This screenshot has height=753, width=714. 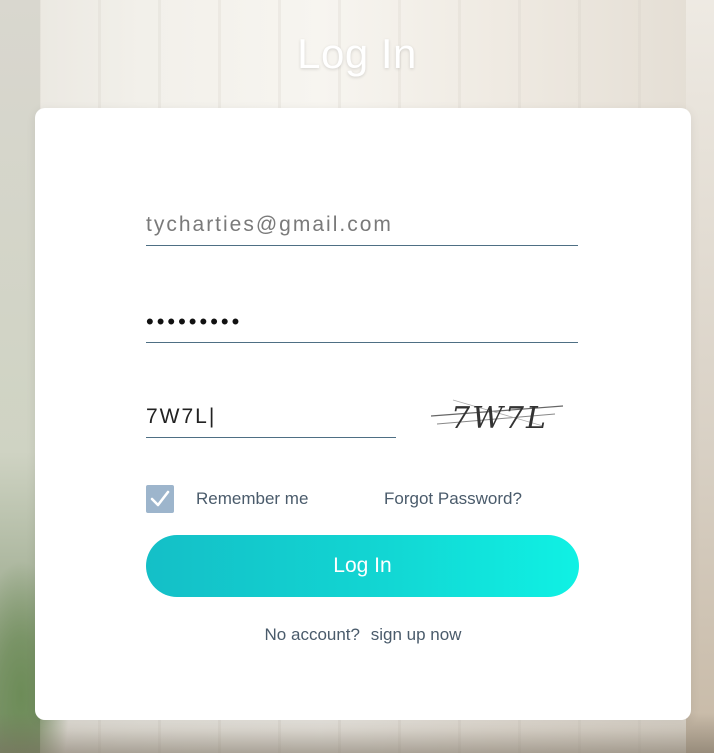 What do you see at coordinates (357, 53) in the screenshot?
I see `page-title: Log In` at bounding box center [357, 53].